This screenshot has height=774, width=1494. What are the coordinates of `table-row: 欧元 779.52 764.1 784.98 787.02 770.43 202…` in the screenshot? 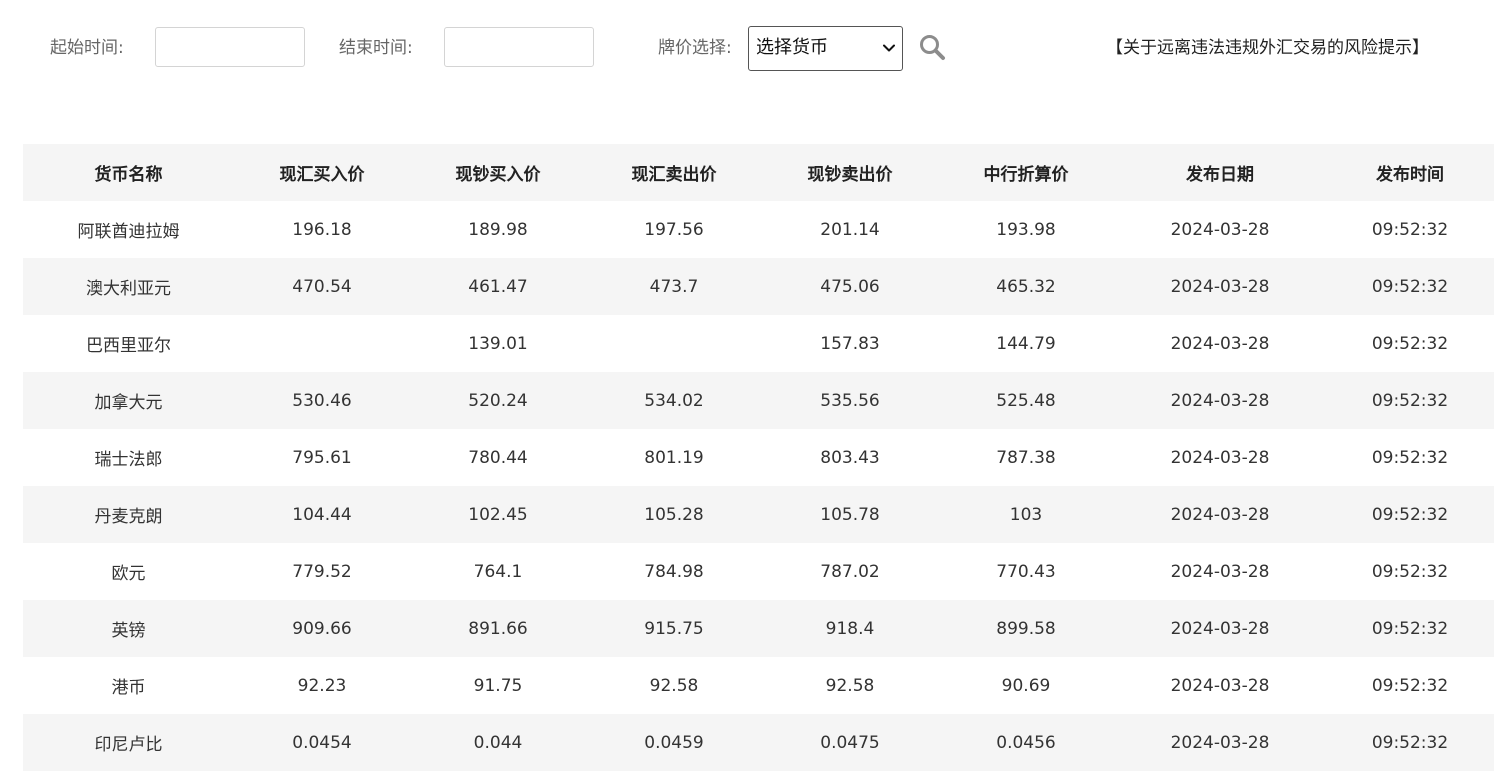 It's located at (758, 571).